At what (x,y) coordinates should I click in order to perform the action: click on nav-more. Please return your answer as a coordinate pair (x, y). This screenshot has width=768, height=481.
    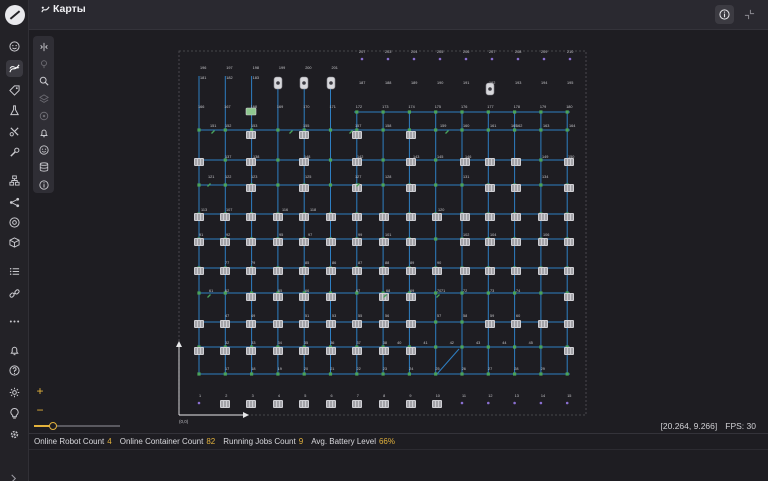
    Looking at the image, I should click on (14, 321).